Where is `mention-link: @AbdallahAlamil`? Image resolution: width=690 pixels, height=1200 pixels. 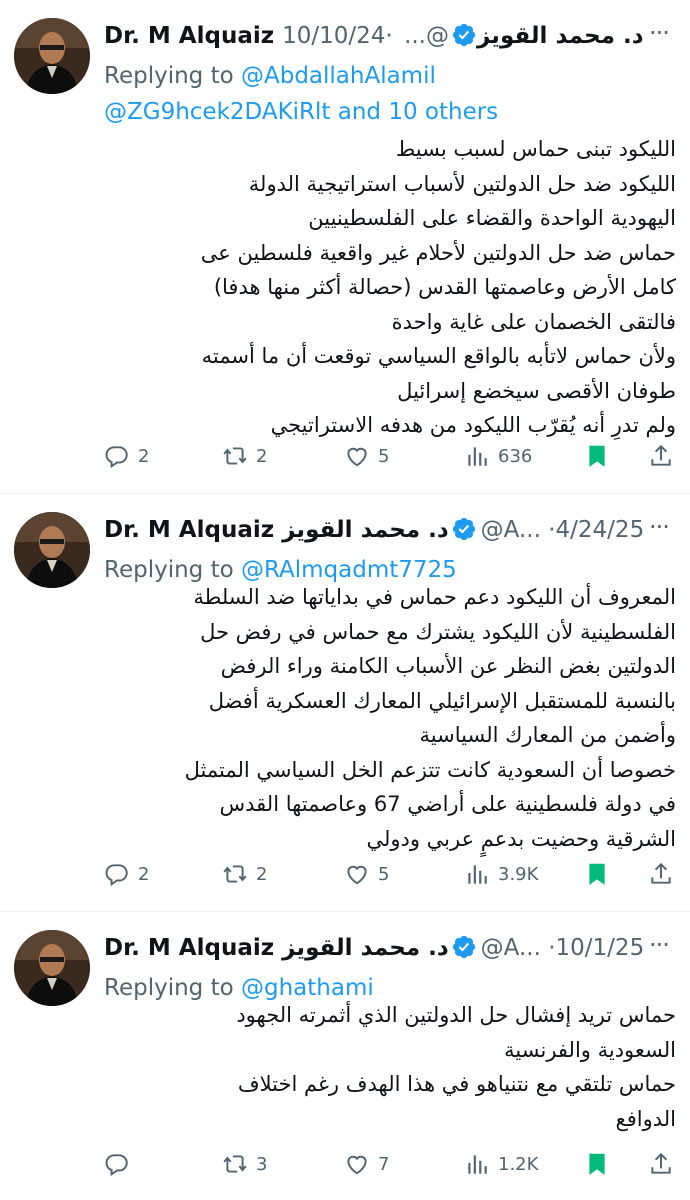
mention-link: @AbdallahAlamil is located at coordinates (338, 76).